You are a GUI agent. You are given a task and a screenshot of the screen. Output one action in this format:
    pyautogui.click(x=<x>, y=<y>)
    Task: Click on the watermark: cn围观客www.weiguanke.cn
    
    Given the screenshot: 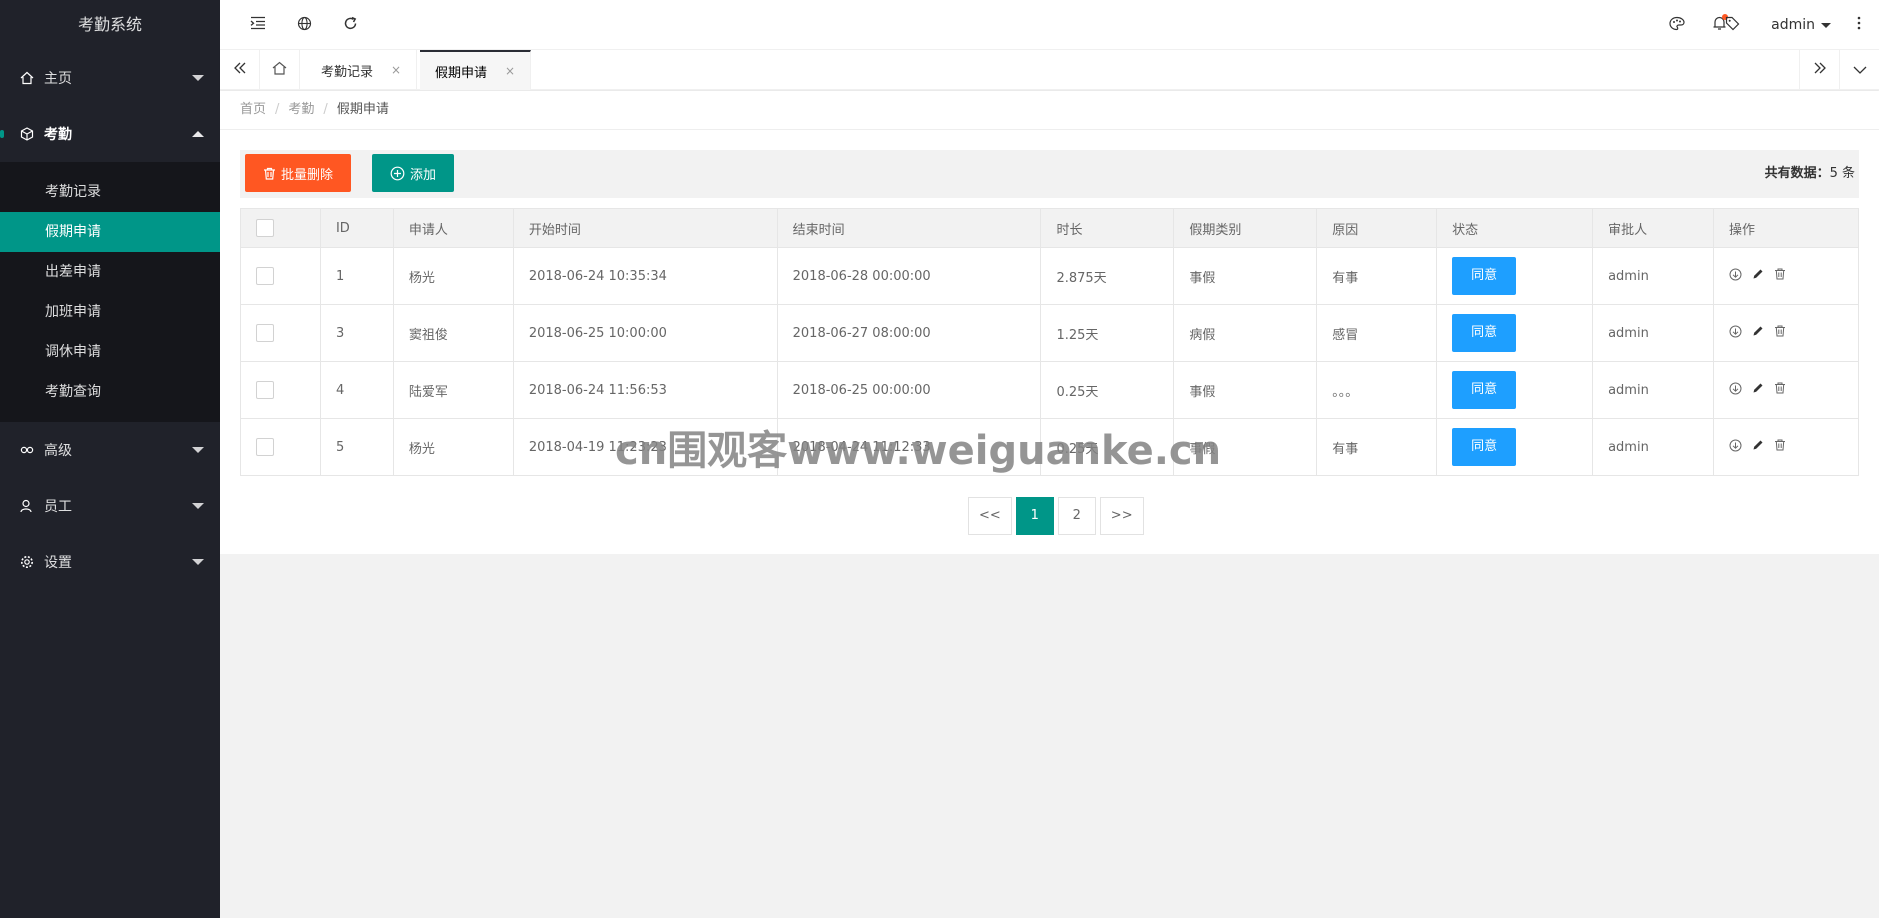 What is the action you would take?
    pyautogui.click(x=918, y=451)
    